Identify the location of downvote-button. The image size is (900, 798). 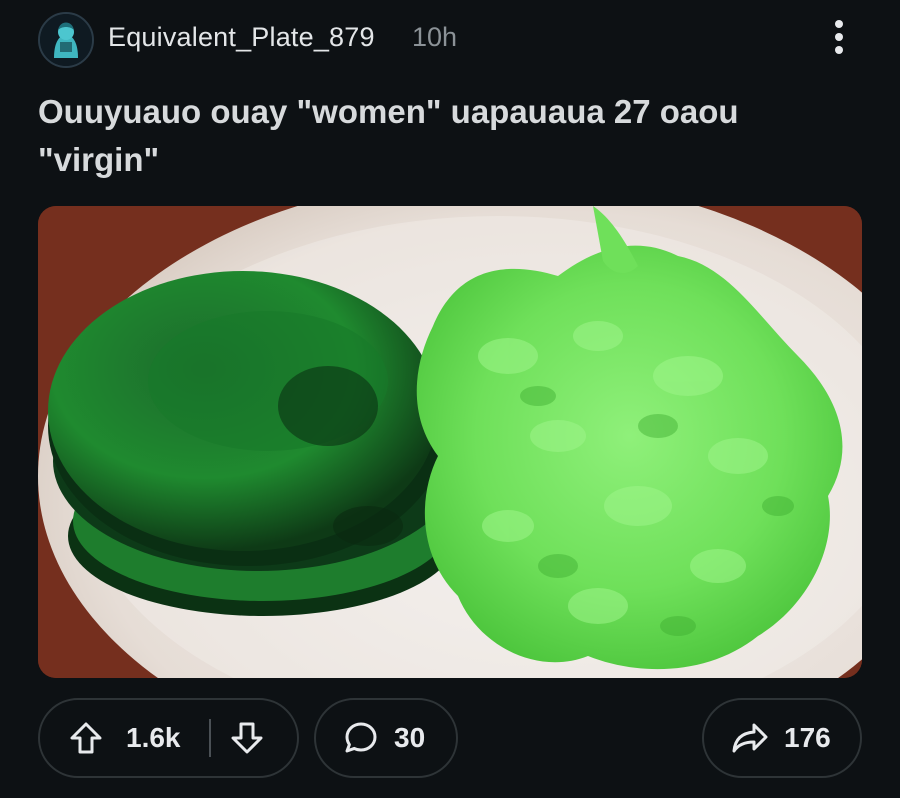
(247, 738).